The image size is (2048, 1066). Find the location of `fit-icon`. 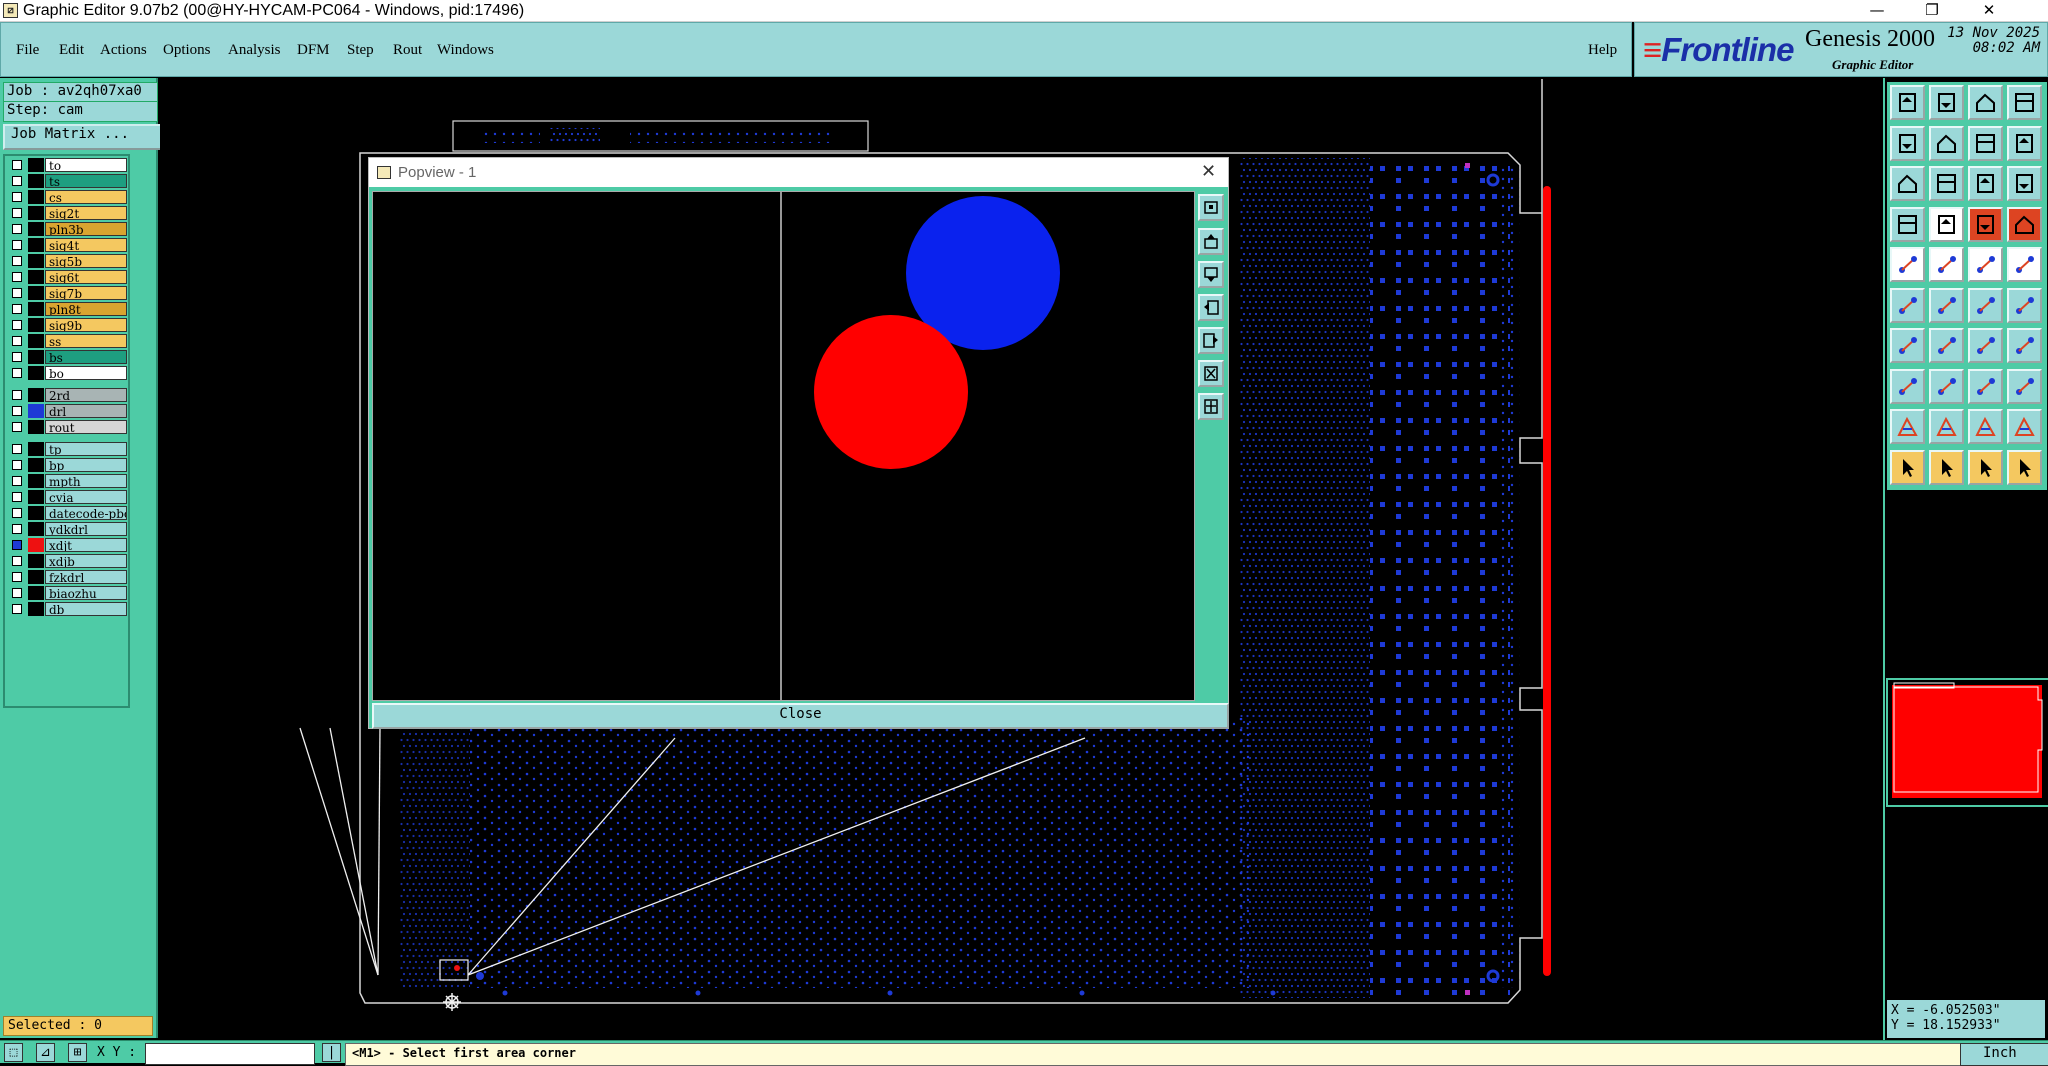

fit-icon is located at coordinates (1907, 183).